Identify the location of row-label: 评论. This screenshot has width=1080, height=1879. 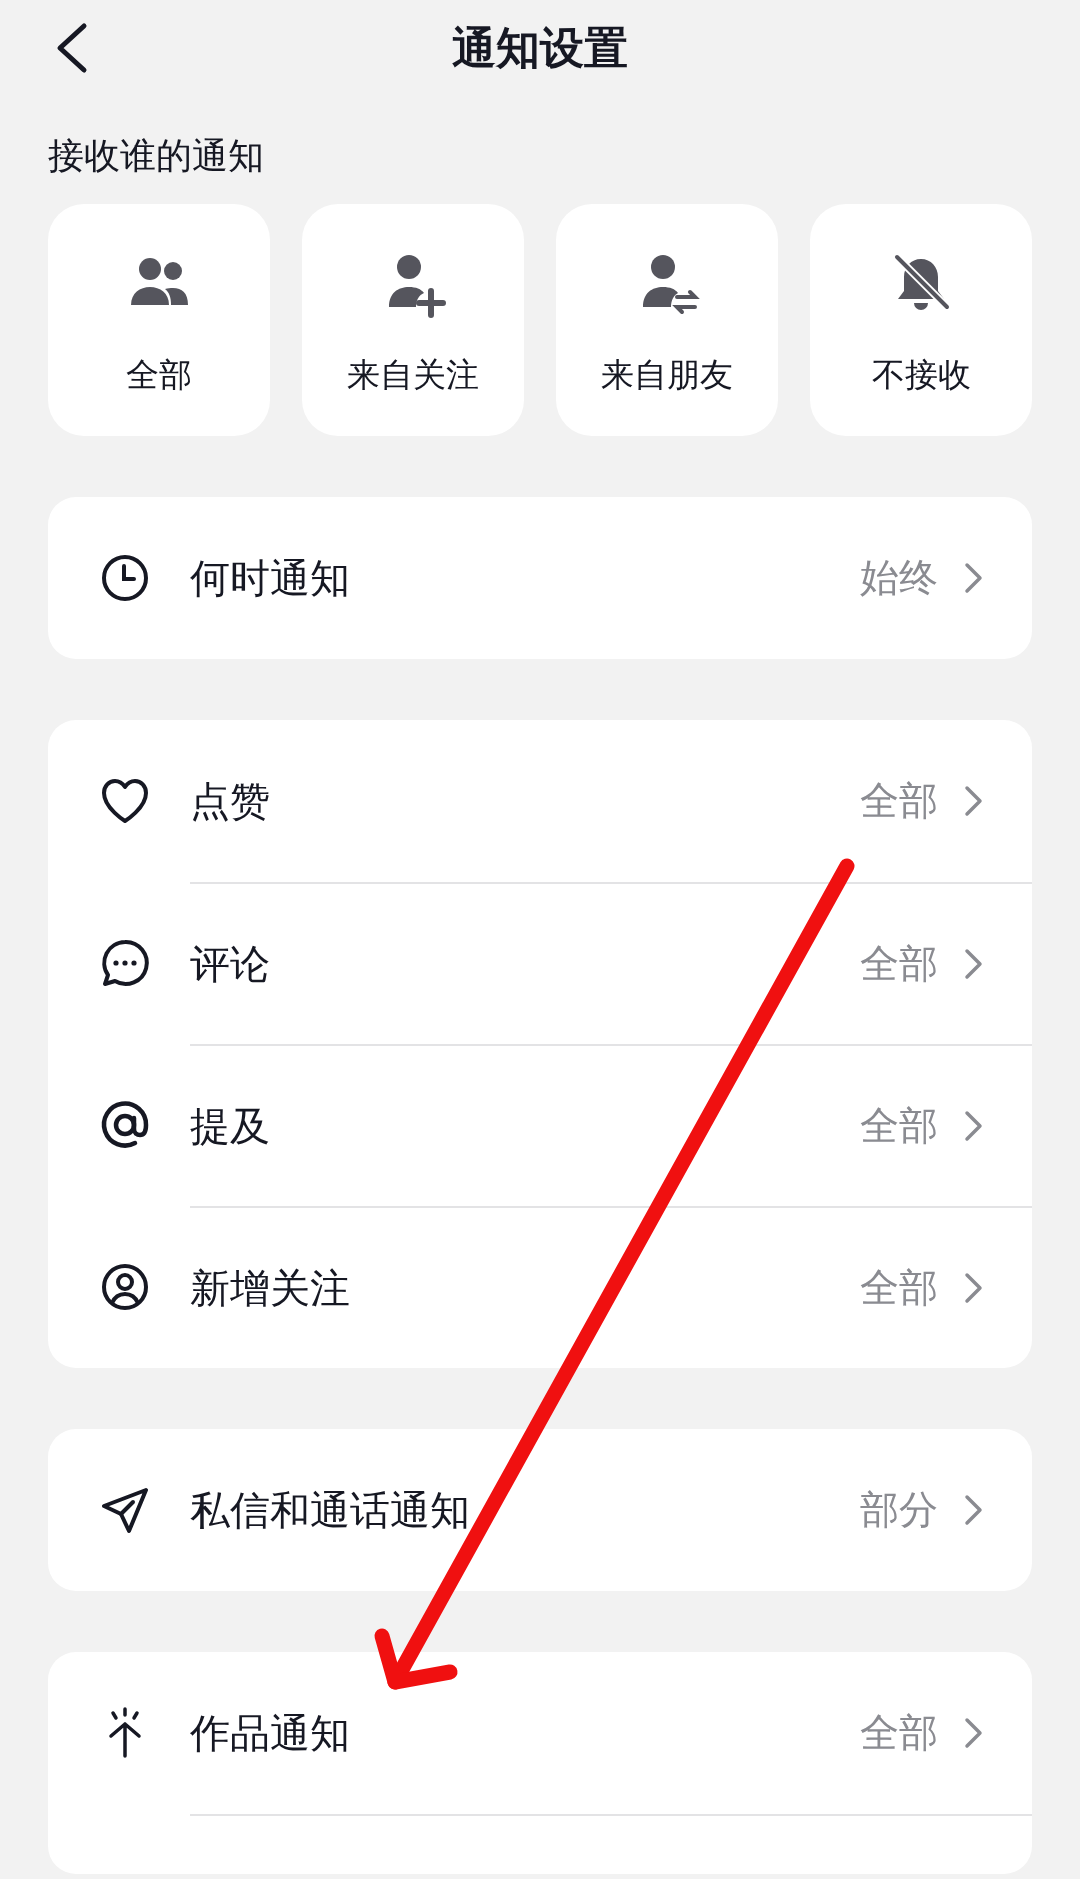
(230, 964).